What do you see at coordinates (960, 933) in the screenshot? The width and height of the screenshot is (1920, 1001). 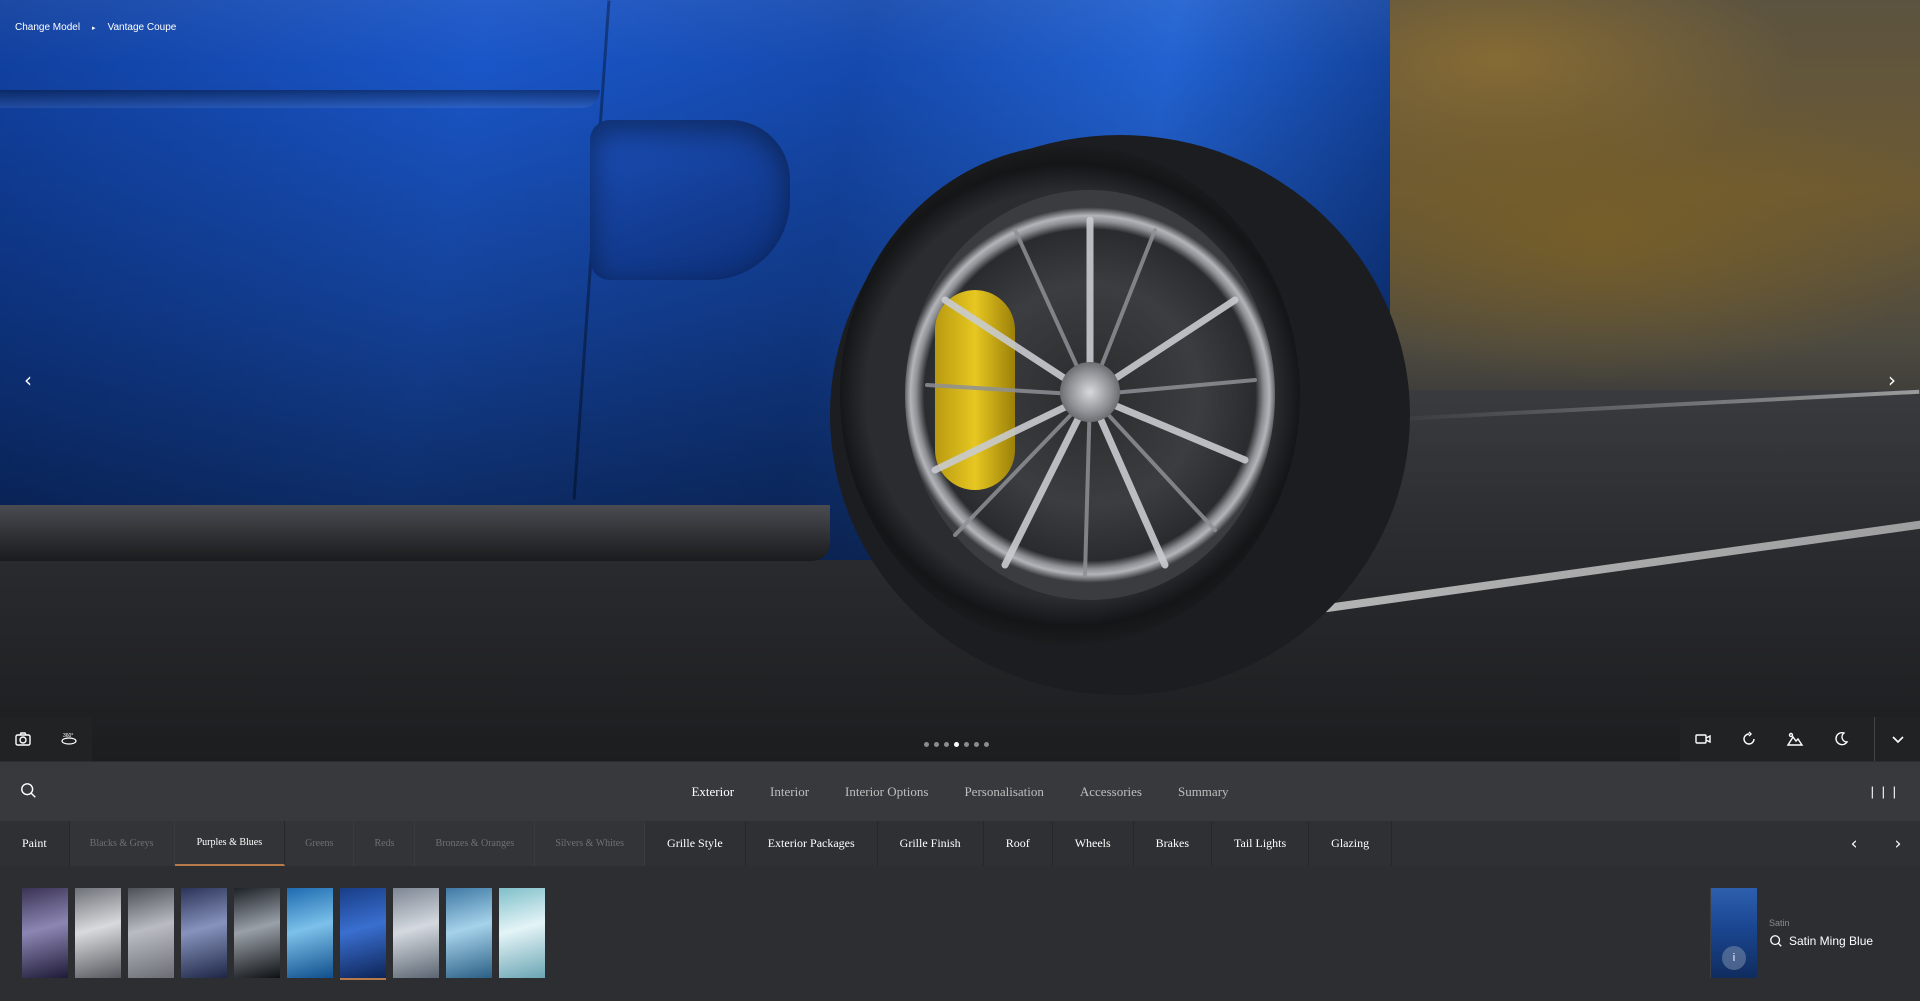 I see `options-panel: i Satin Satin Ming Blue` at bounding box center [960, 933].